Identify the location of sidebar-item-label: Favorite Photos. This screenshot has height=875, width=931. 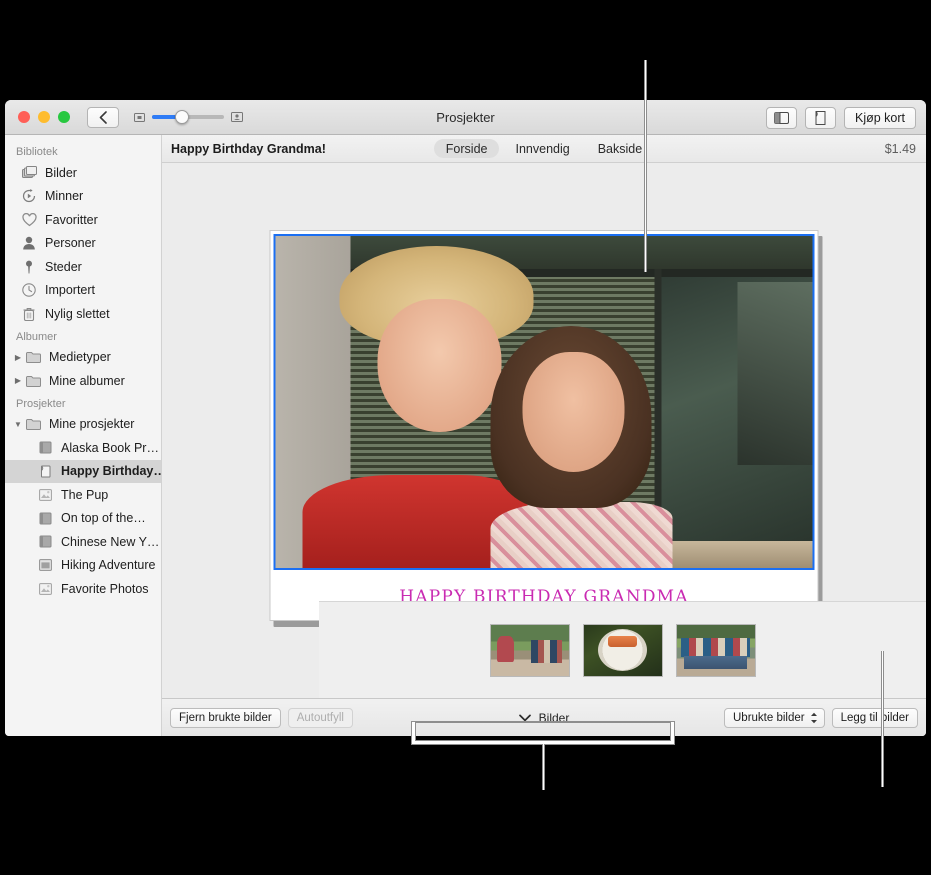
(105, 588).